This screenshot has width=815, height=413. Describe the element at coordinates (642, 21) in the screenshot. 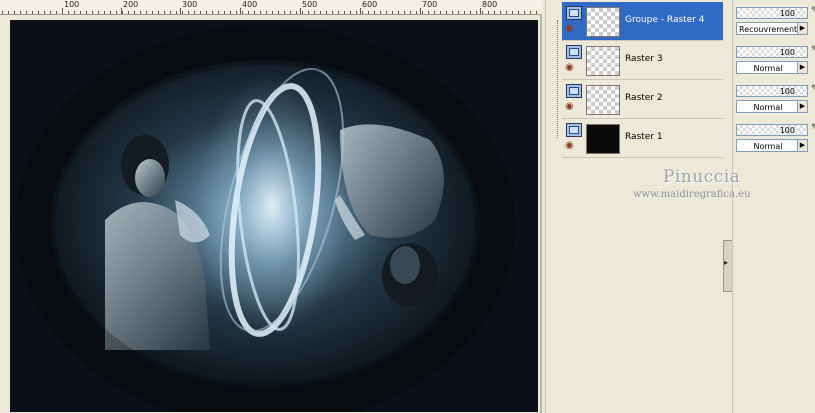

I see `layer-row-groupe-raster-4: ◉ Groupe - Raster 4` at that location.